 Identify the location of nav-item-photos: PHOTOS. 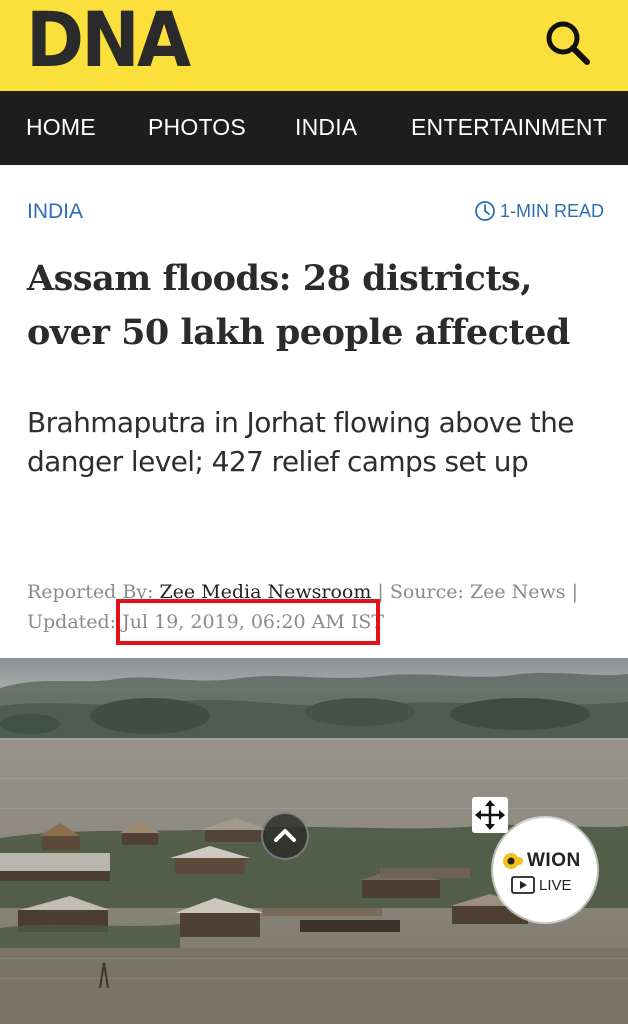
(197, 128).